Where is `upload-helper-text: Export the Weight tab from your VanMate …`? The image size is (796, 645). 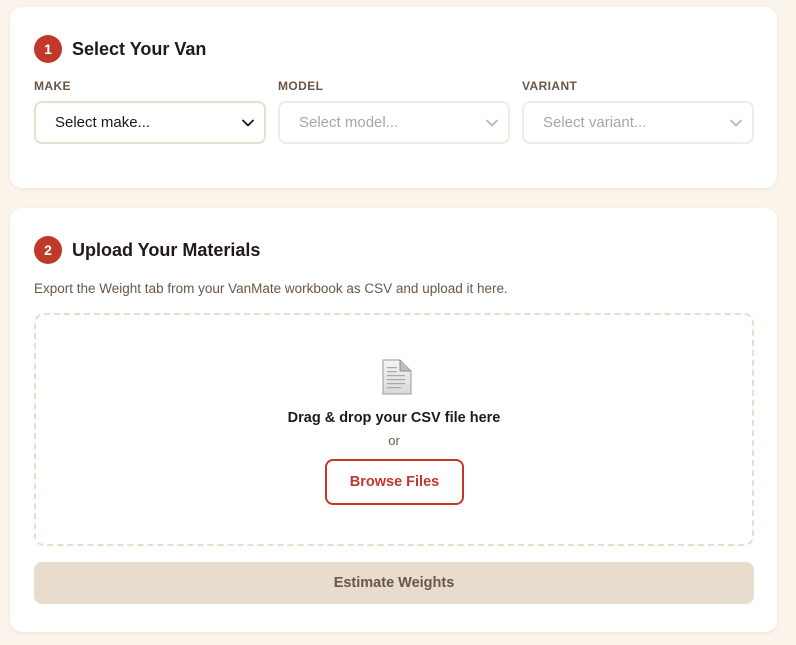
upload-helper-text: Export the Weight tab from your VanMate … is located at coordinates (271, 288).